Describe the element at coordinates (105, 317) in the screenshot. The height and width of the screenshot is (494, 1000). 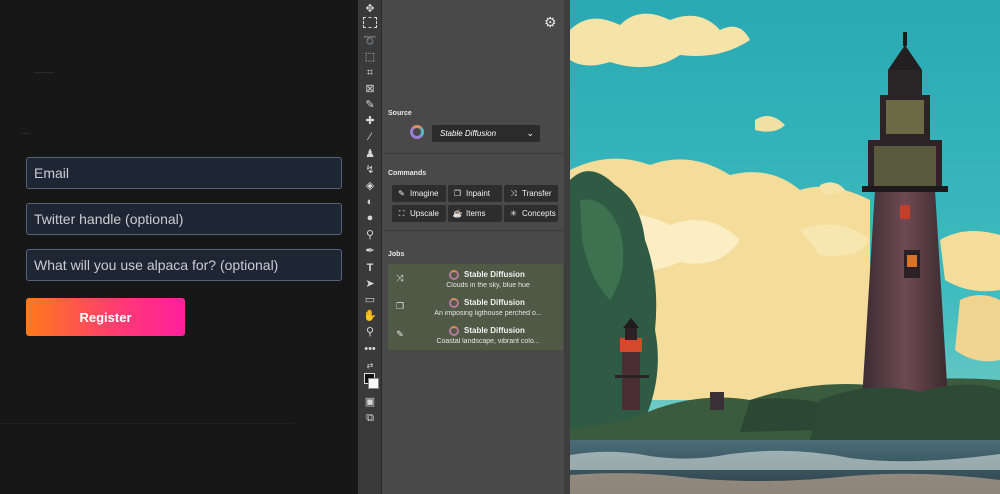
I see `register-button: Register` at that location.